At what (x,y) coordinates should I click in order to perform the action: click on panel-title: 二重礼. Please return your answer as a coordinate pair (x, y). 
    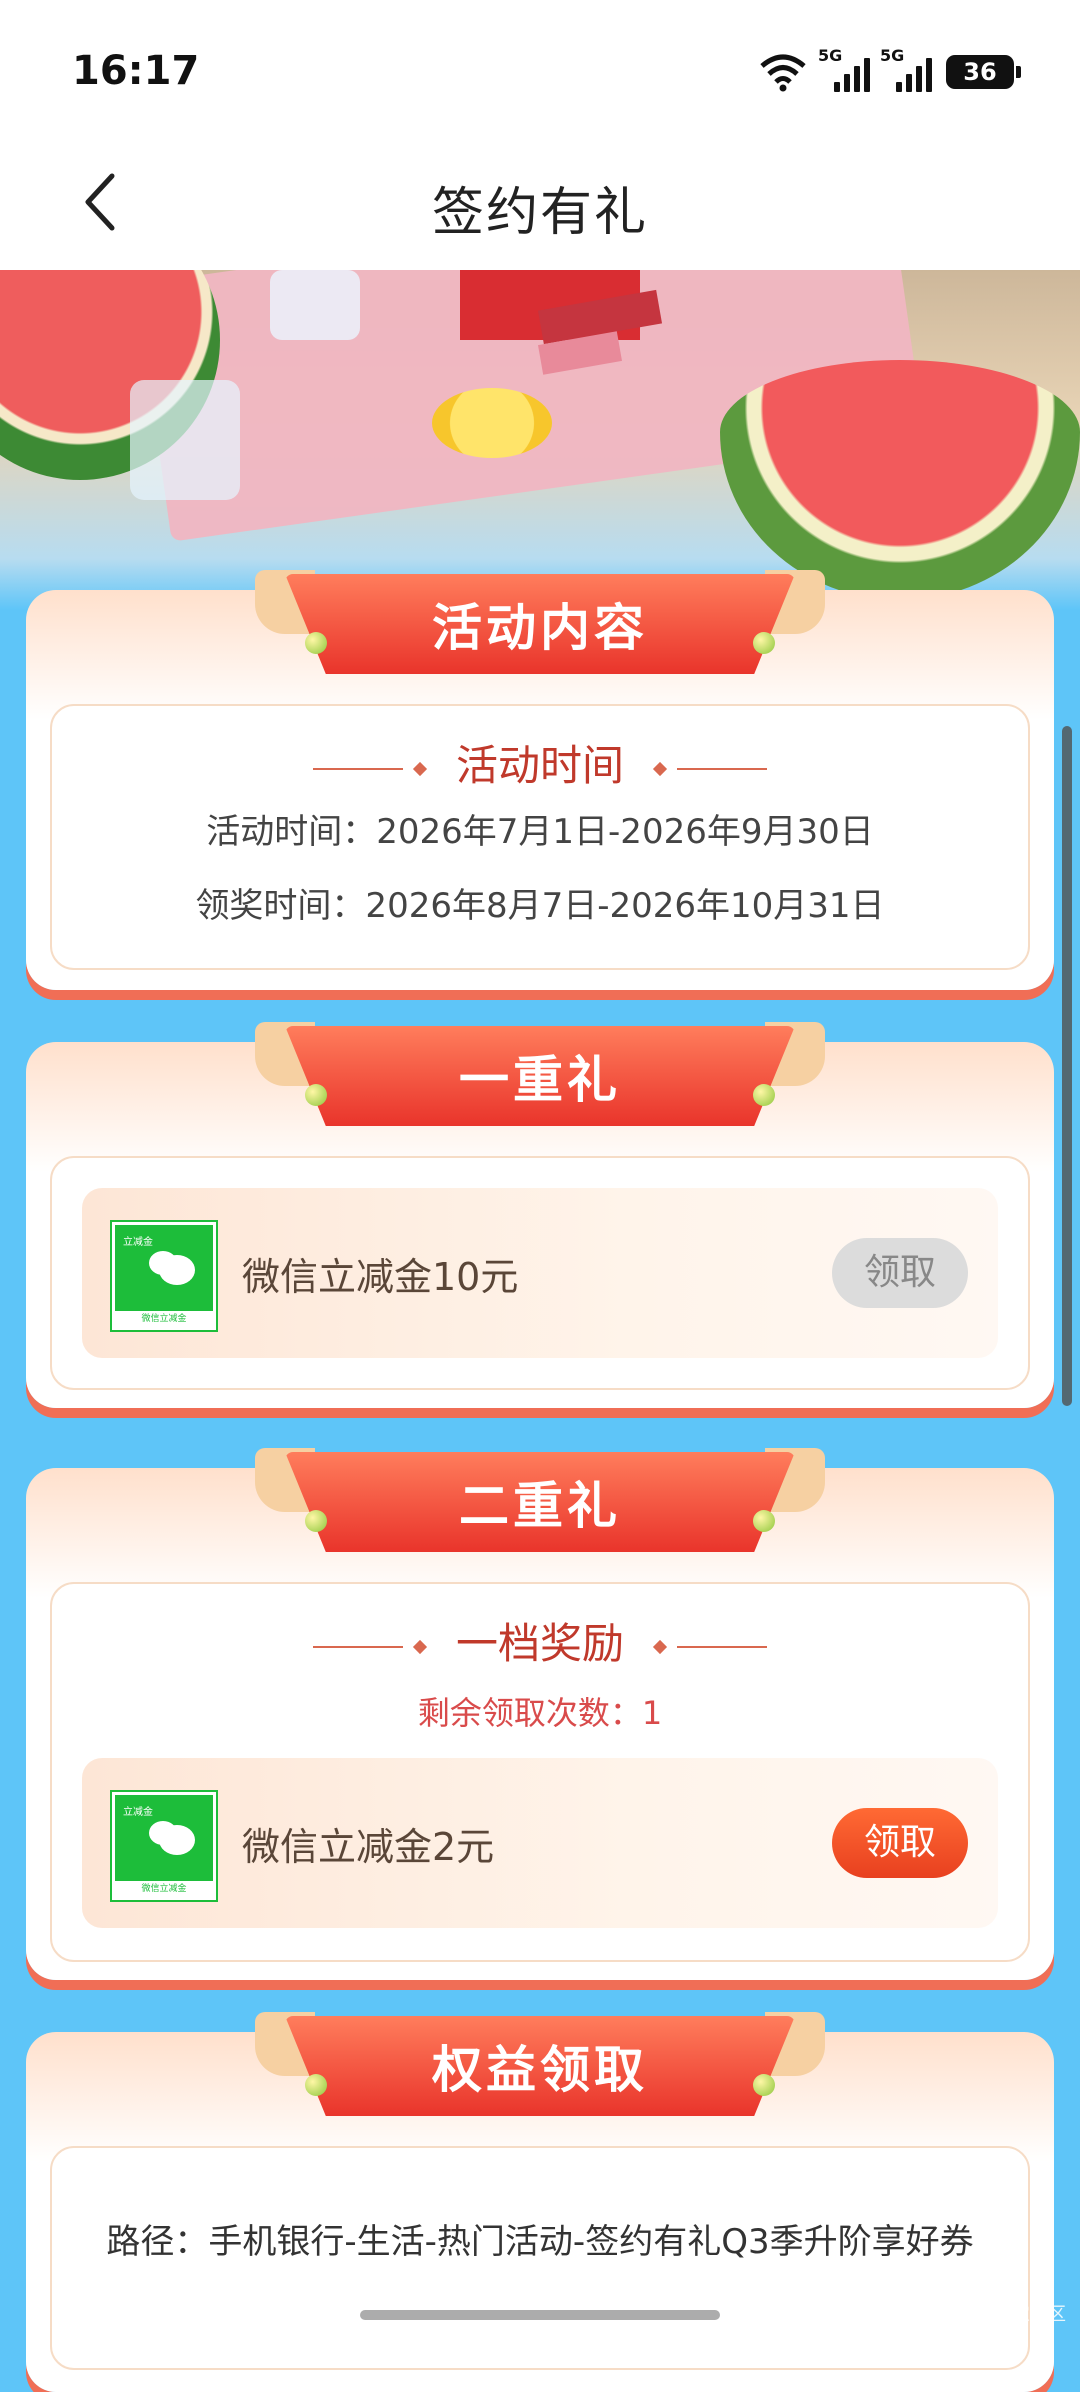
    Looking at the image, I should click on (540, 1506).